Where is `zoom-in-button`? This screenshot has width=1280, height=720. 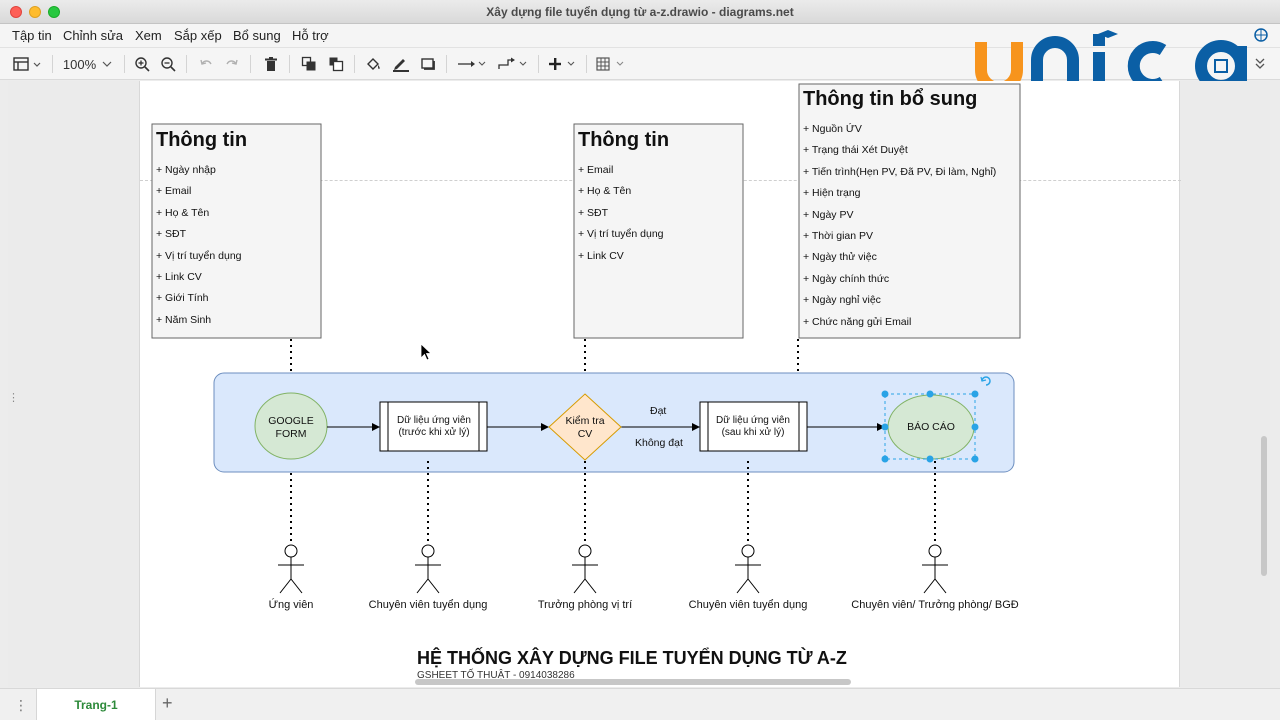
zoom-in-button is located at coordinates (142, 64).